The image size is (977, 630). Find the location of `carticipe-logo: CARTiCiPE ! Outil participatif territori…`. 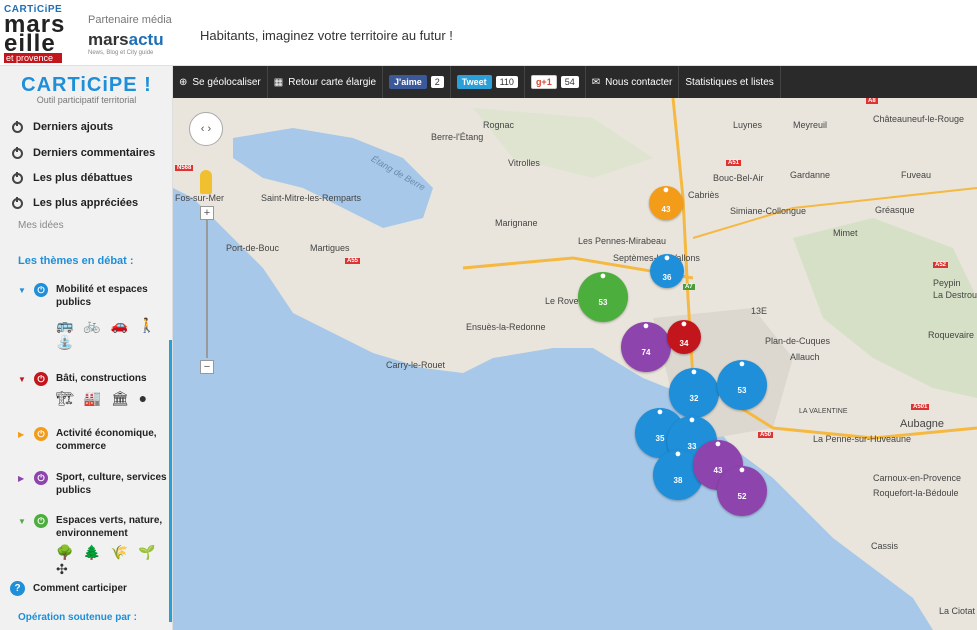

carticipe-logo: CARTiCiPE ! Outil participatif territori… is located at coordinates (86, 89).